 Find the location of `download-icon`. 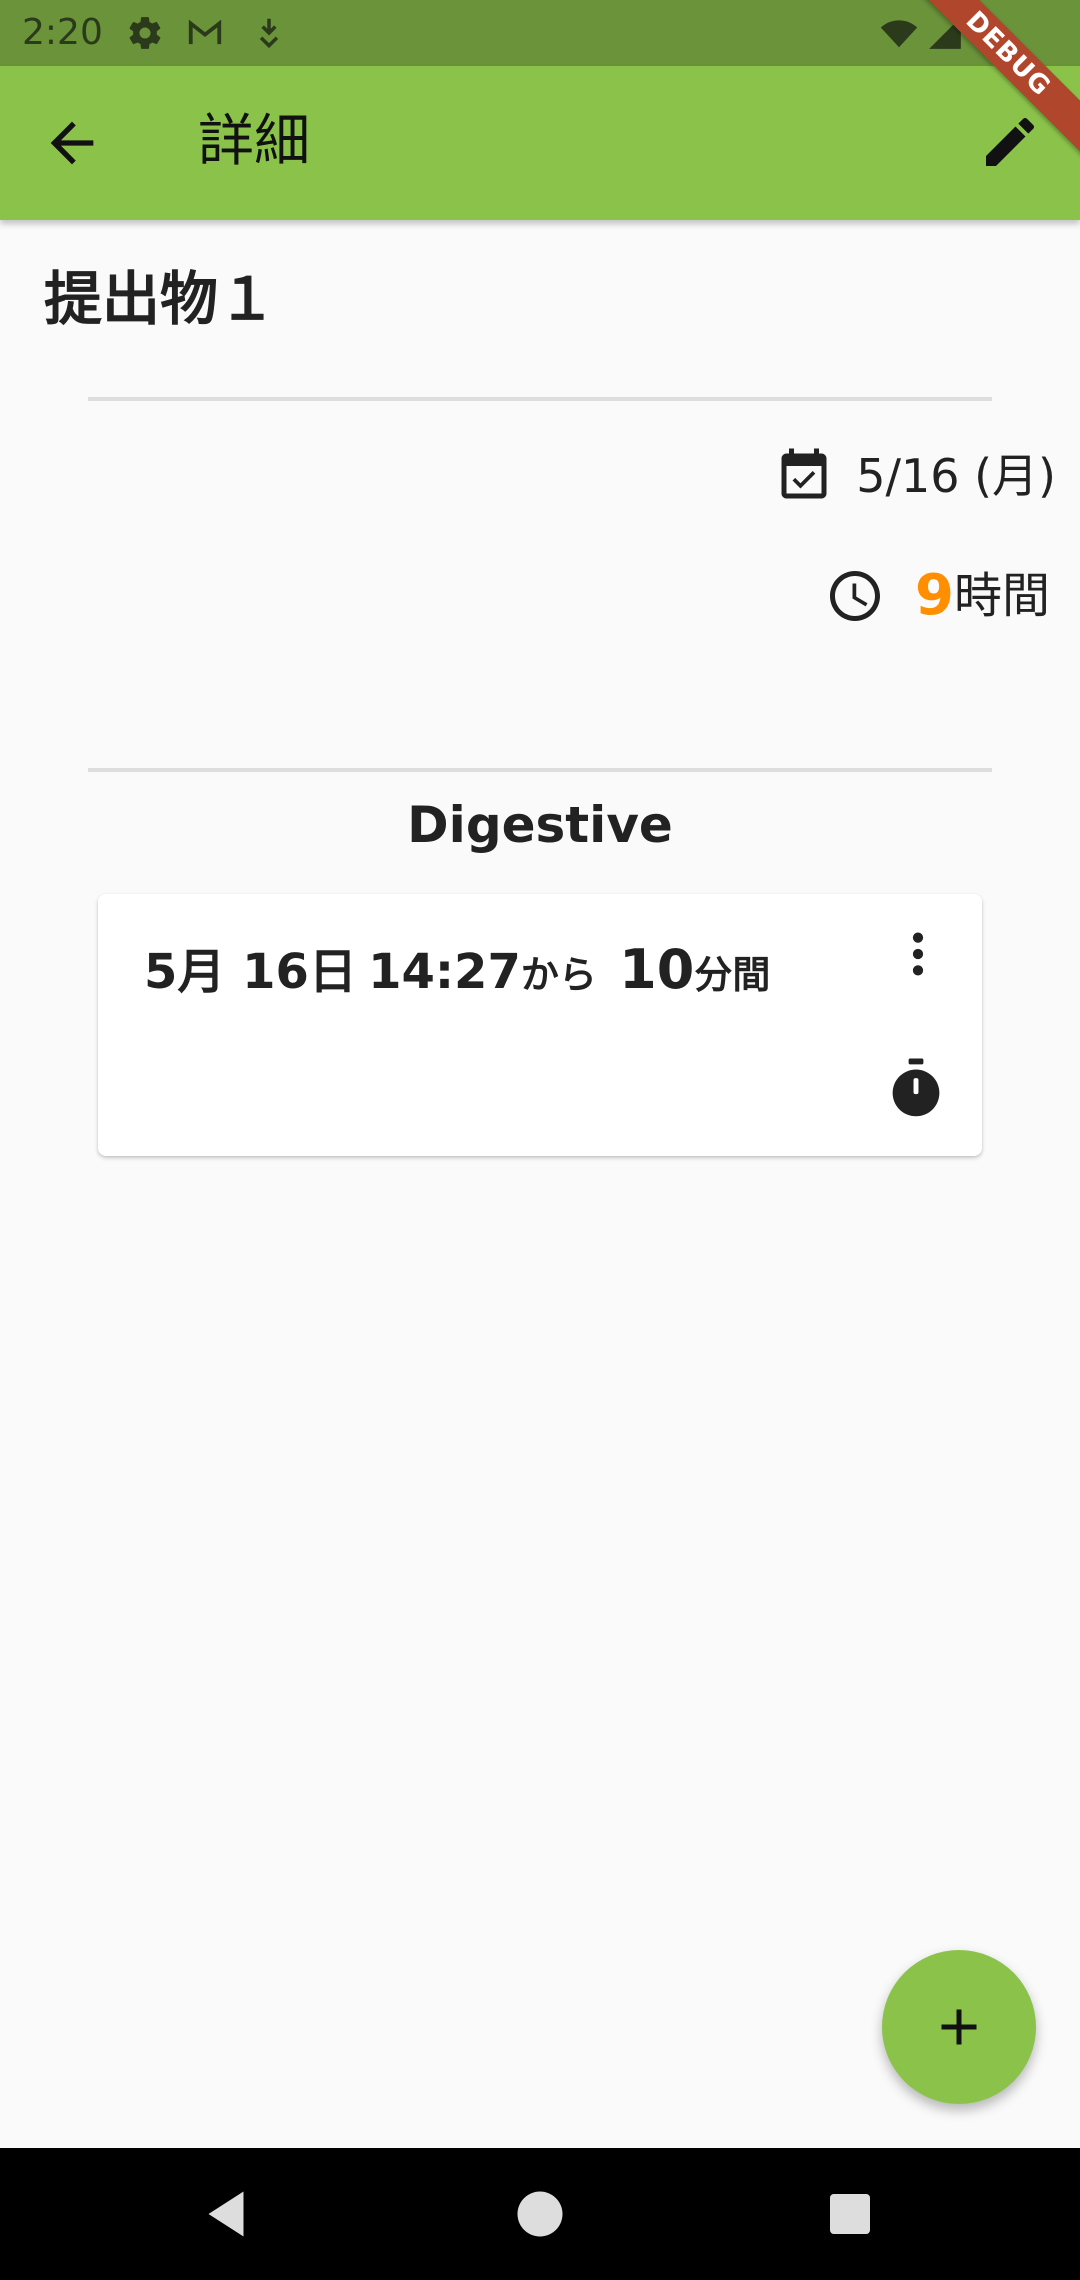

download-icon is located at coordinates (269, 33).